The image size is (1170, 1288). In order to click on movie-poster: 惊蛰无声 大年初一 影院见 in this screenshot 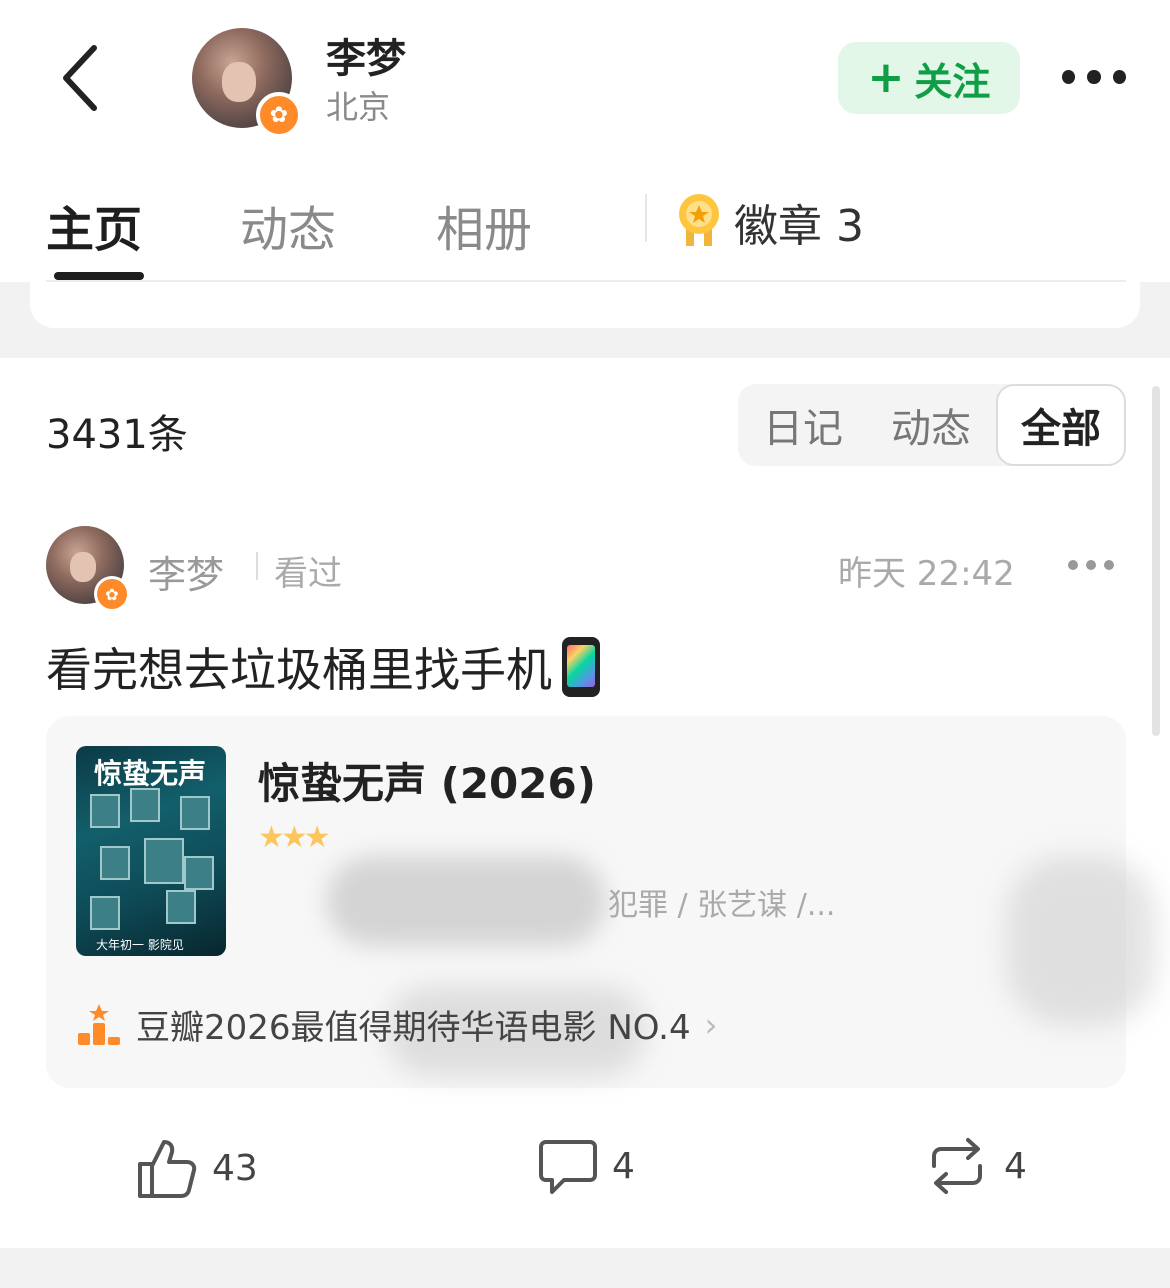, I will do `click(151, 851)`.